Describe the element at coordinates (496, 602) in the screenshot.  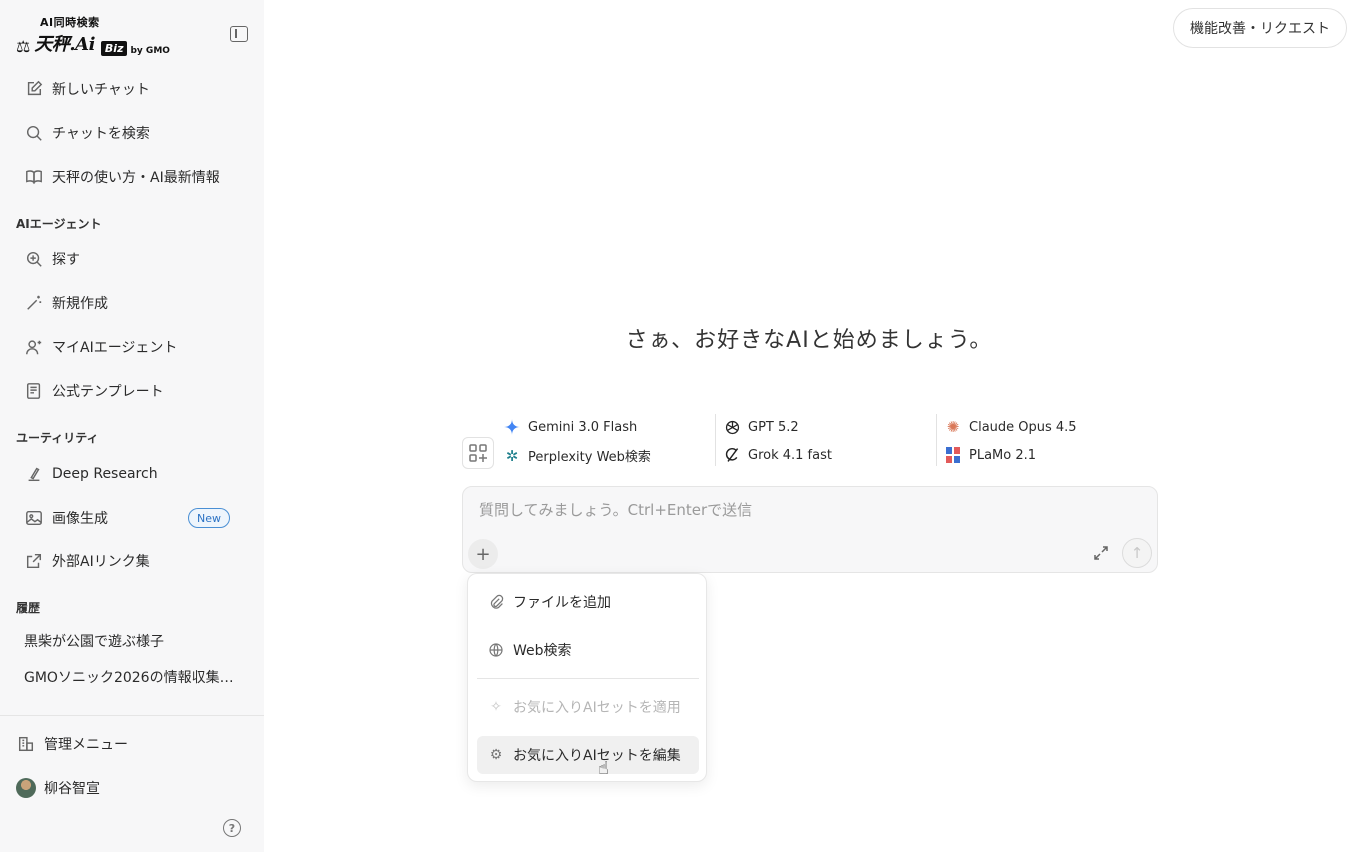
I see `paperclip-icon` at that location.